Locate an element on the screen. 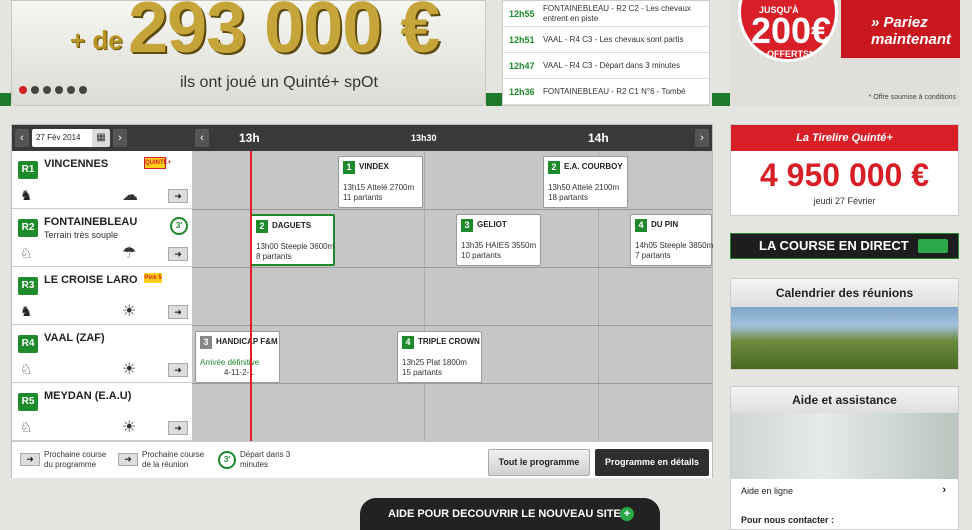 Image resolution: width=972 pixels, height=530 pixels. offer-note: * Offre soumise à conditions is located at coordinates (912, 97).